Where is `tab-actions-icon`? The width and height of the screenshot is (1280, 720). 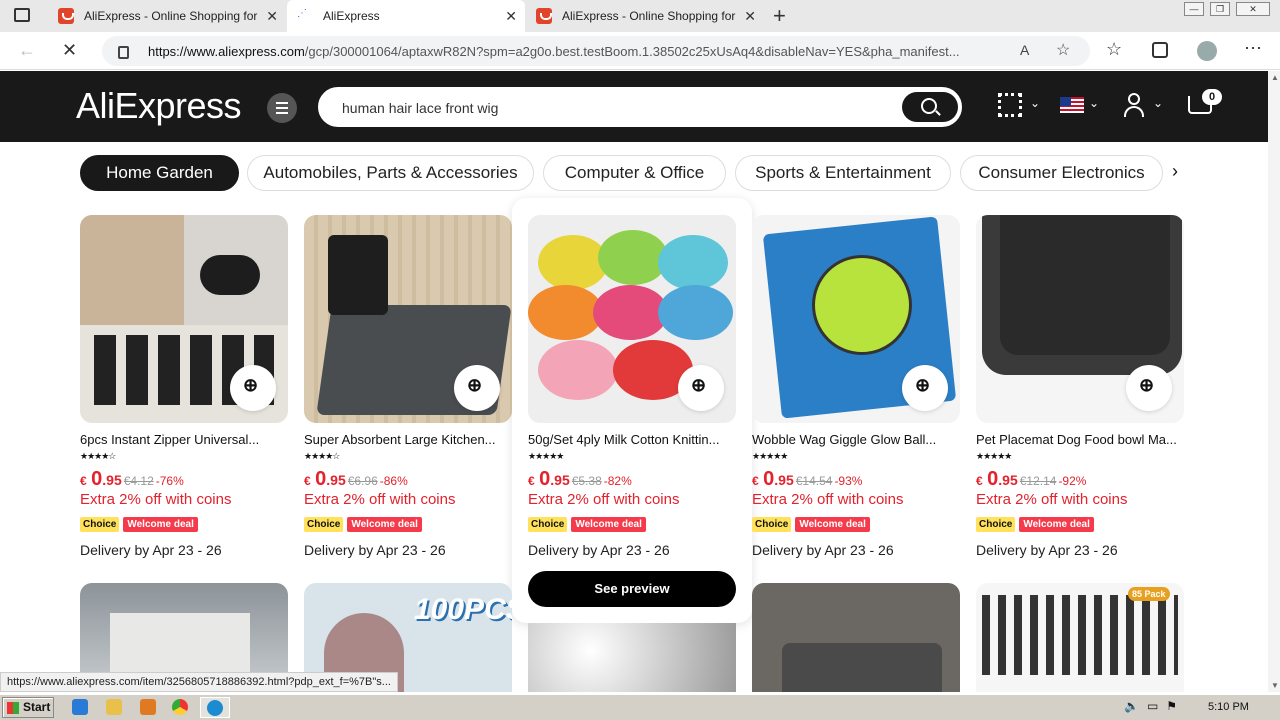 tab-actions-icon is located at coordinates (22, 15).